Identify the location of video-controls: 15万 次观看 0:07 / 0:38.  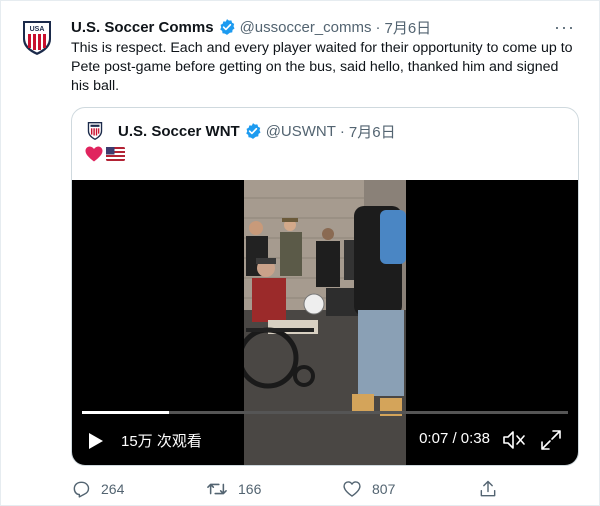
(325, 440).